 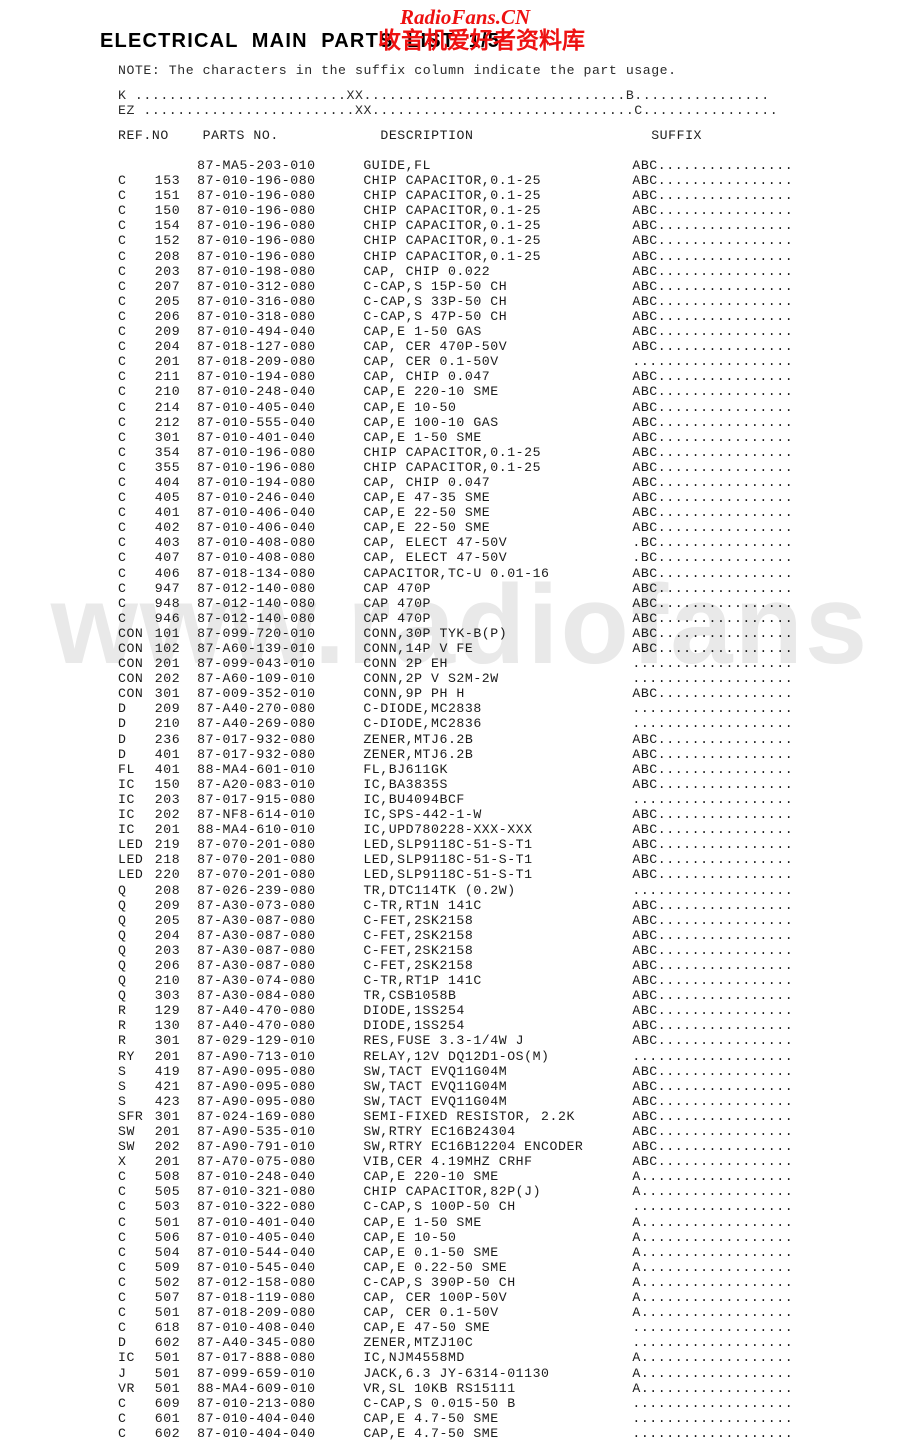 What do you see at coordinates (405, 784) in the screenshot?
I see `cell-description: IC,BA3835S` at bounding box center [405, 784].